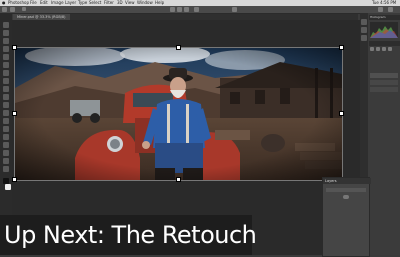 Image resolution: width=400 pixels, height=257 pixels. What do you see at coordinates (8, 187) in the screenshot?
I see `background-color-swatch` at bounding box center [8, 187].